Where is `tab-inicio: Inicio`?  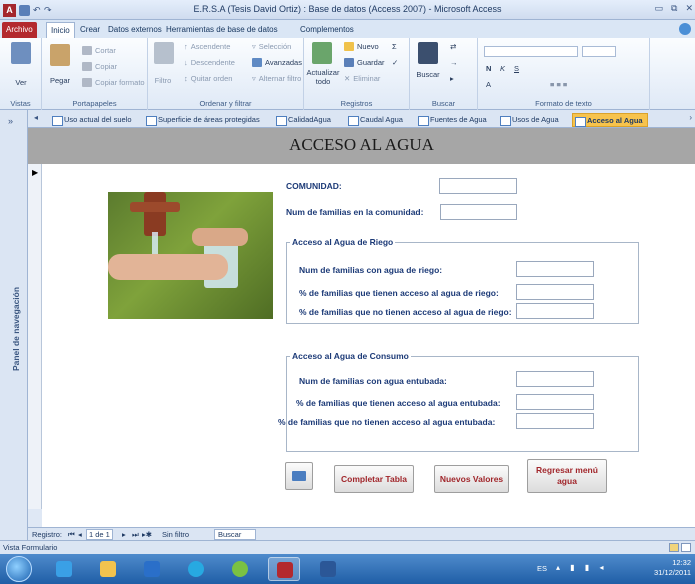 tab-inicio: Inicio is located at coordinates (60, 30).